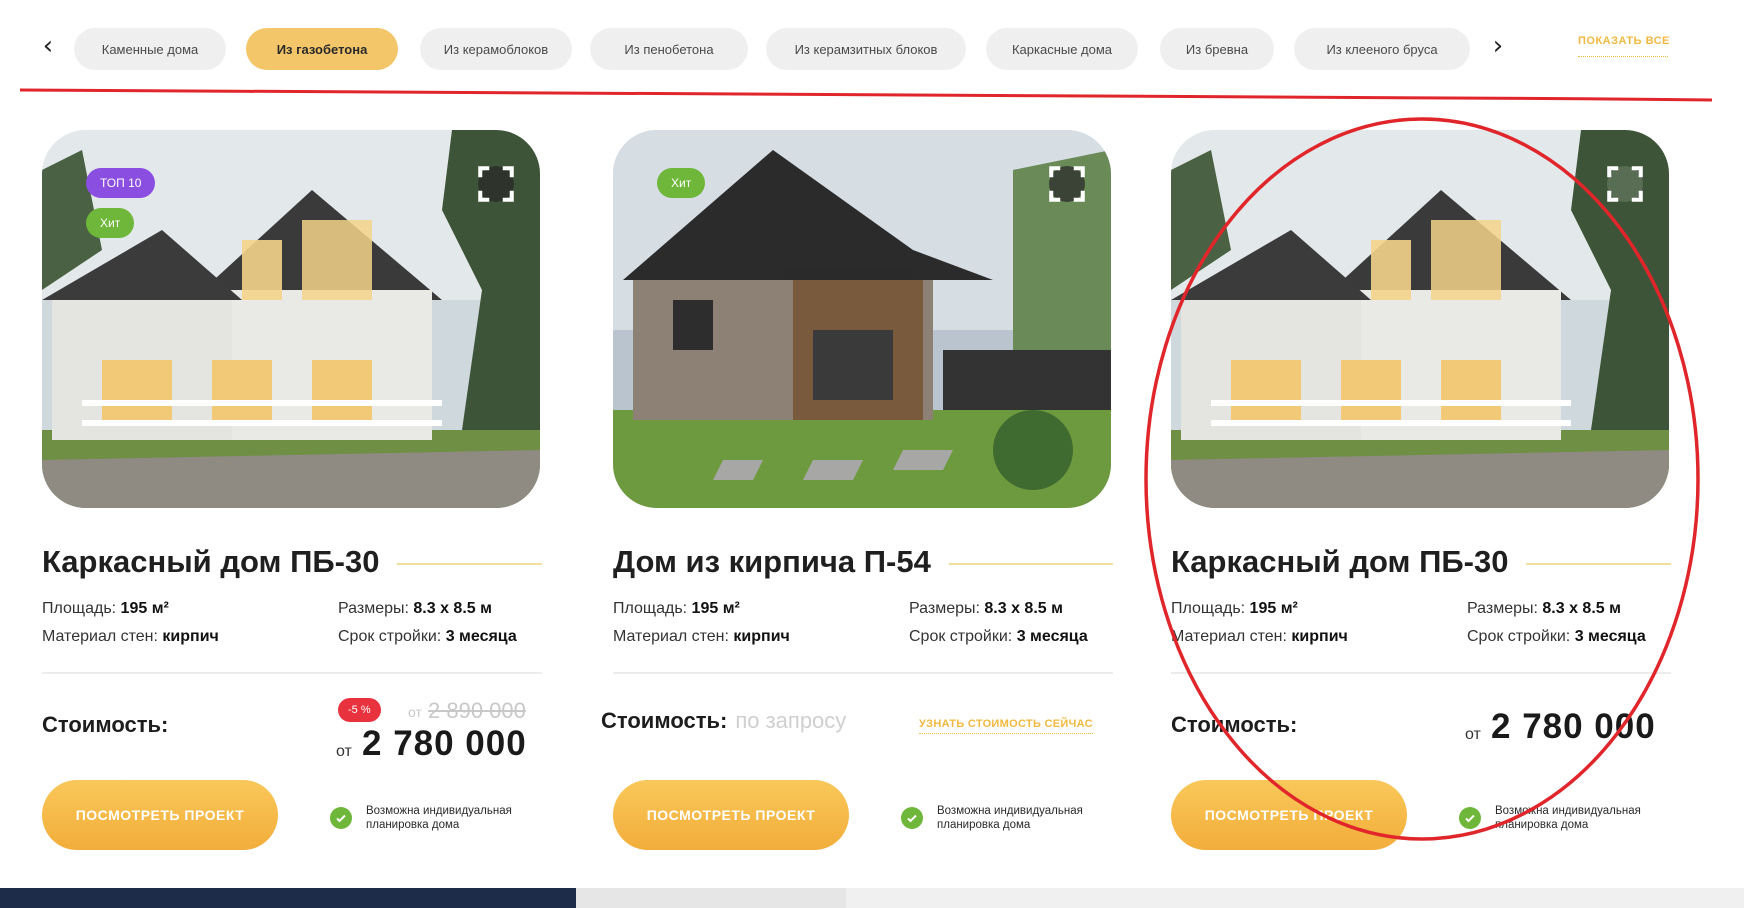  I want to click on house-photo, so click(1420, 319).